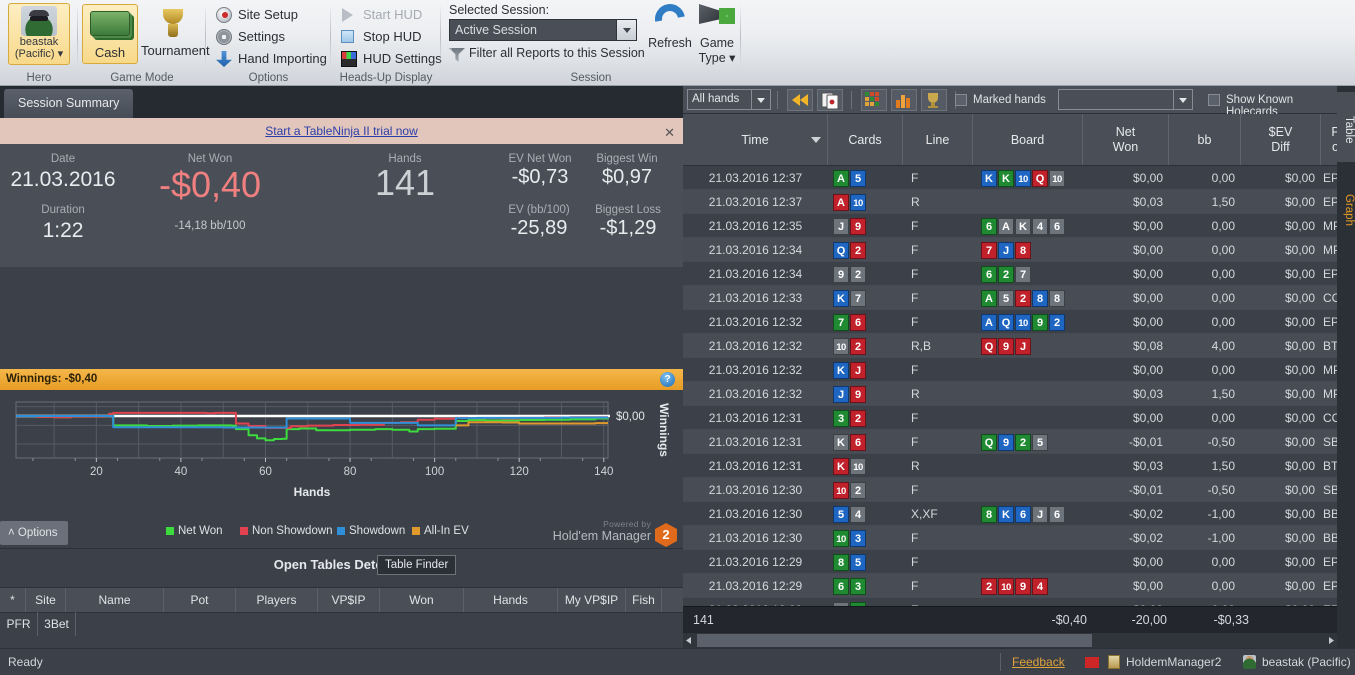 This screenshot has width=1355, height=675. What do you see at coordinates (422, 600) in the screenshot?
I see `open-tables-column-header: Won` at bounding box center [422, 600].